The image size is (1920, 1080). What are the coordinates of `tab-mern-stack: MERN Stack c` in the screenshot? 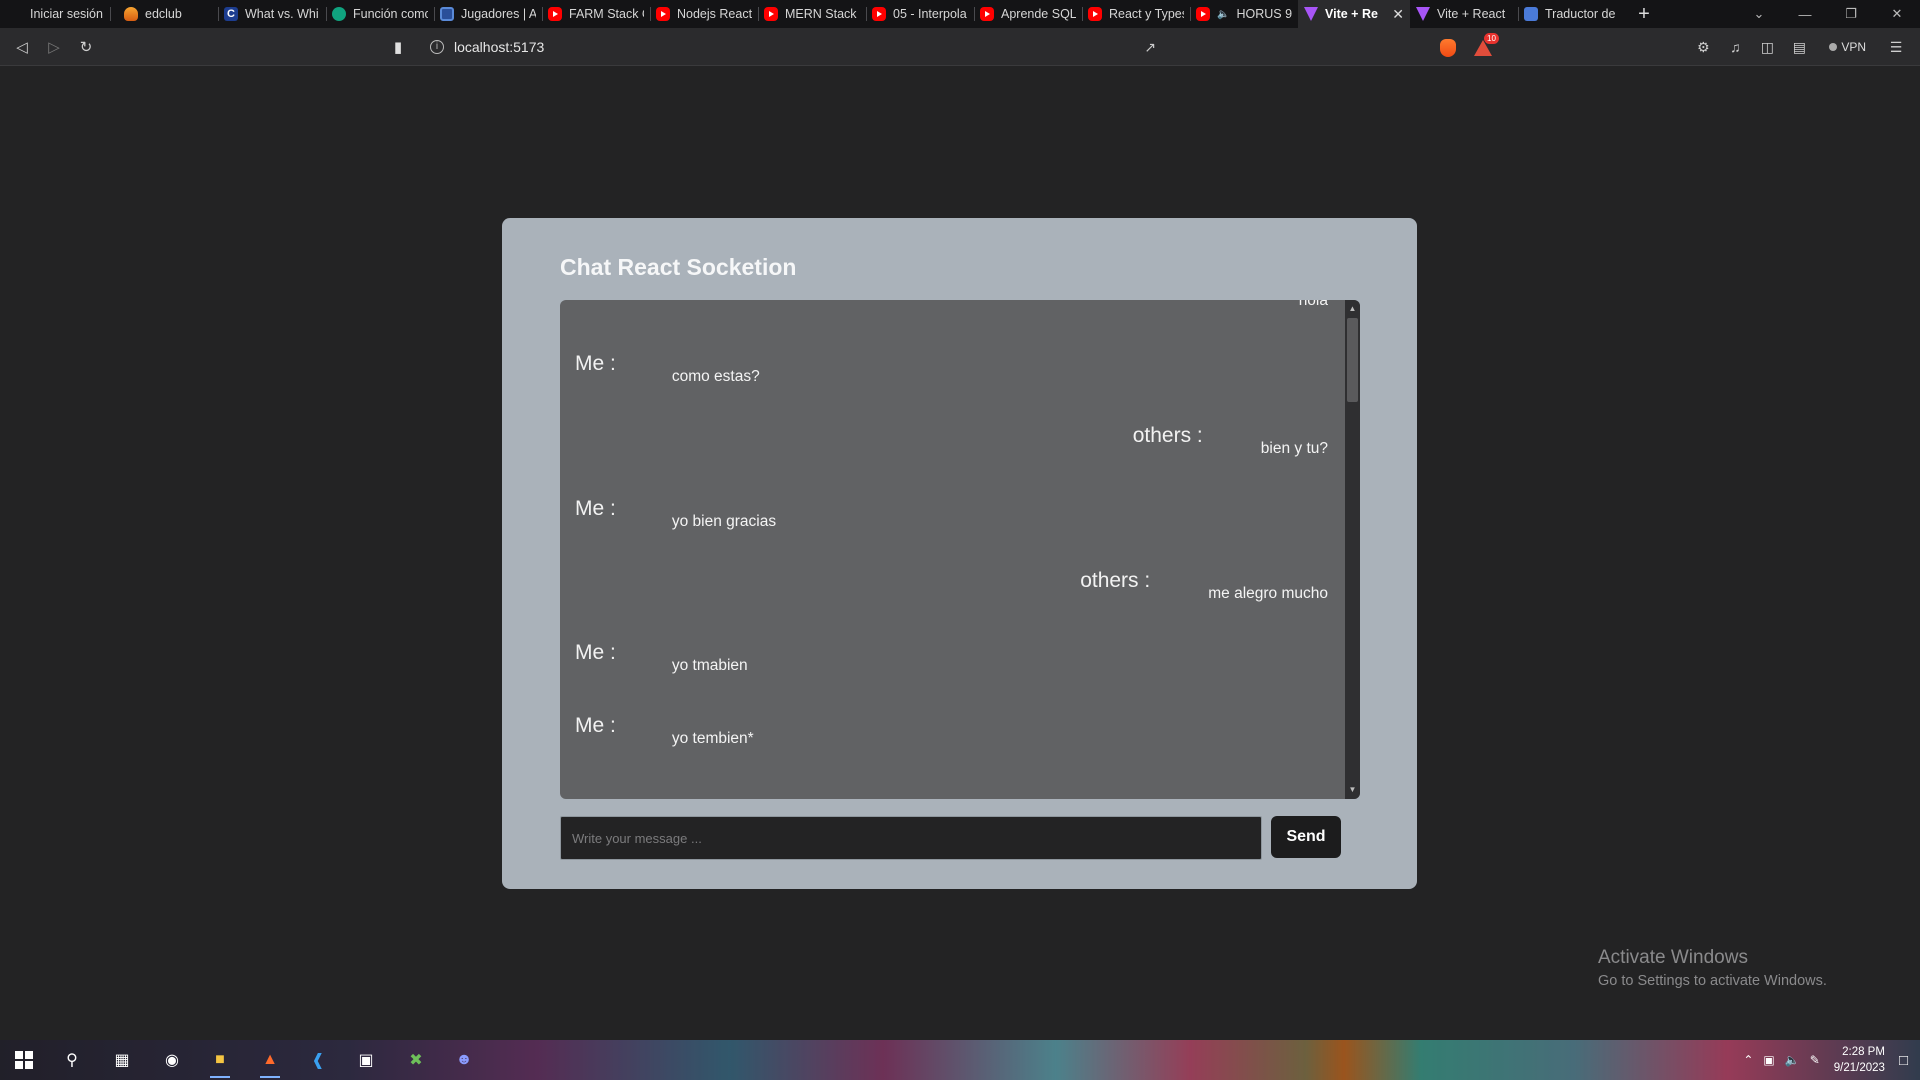 It's located at (812, 14).